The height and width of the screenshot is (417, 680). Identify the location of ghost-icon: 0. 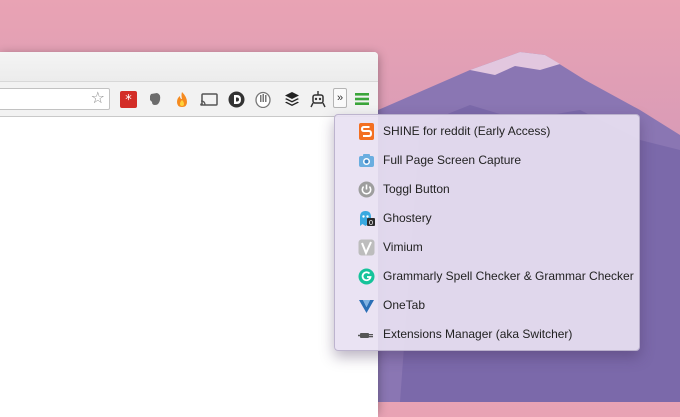
(367, 219).